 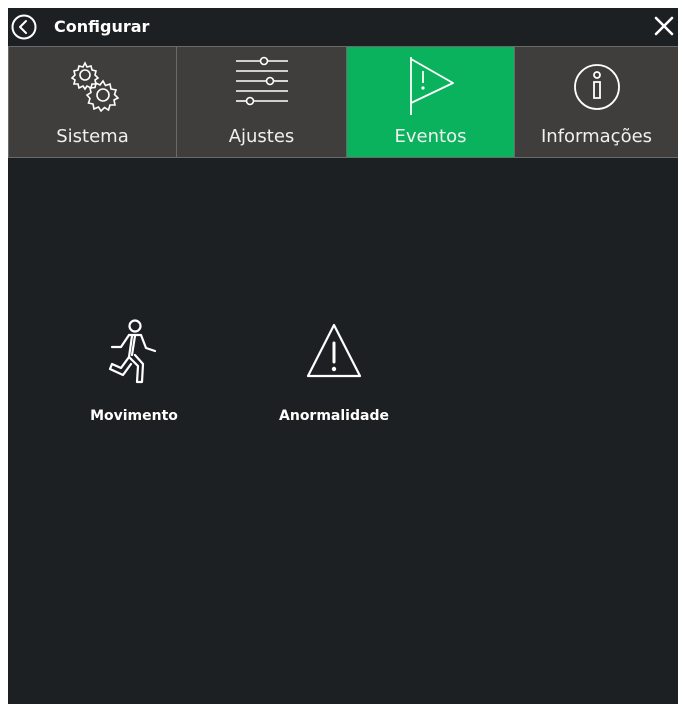 What do you see at coordinates (334, 350) in the screenshot?
I see `warning-triangle-icon` at bounding box center [334, 350].